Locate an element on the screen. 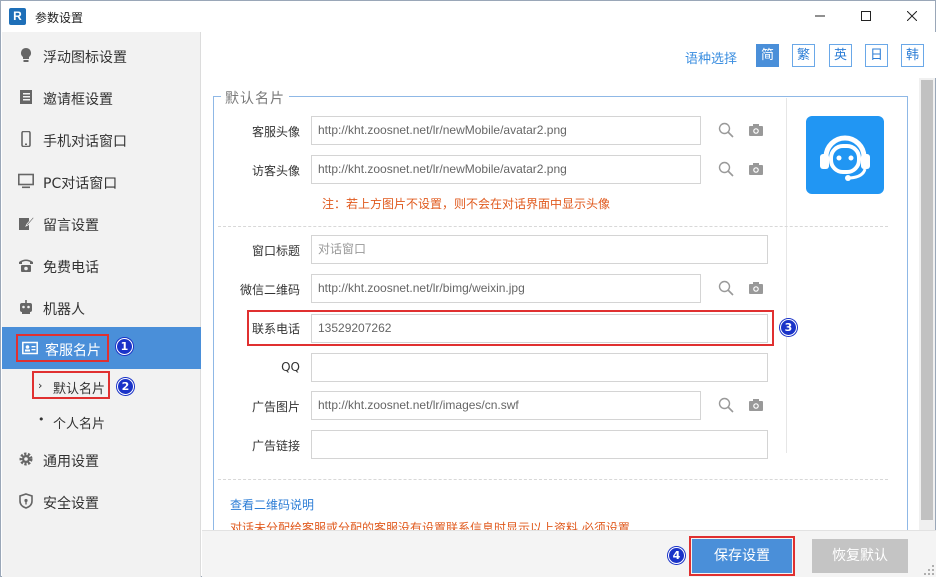 The width and height of the screenshot is (936, 577). sidebar-item-label: 机器人 is located at coordinates (64, 310).